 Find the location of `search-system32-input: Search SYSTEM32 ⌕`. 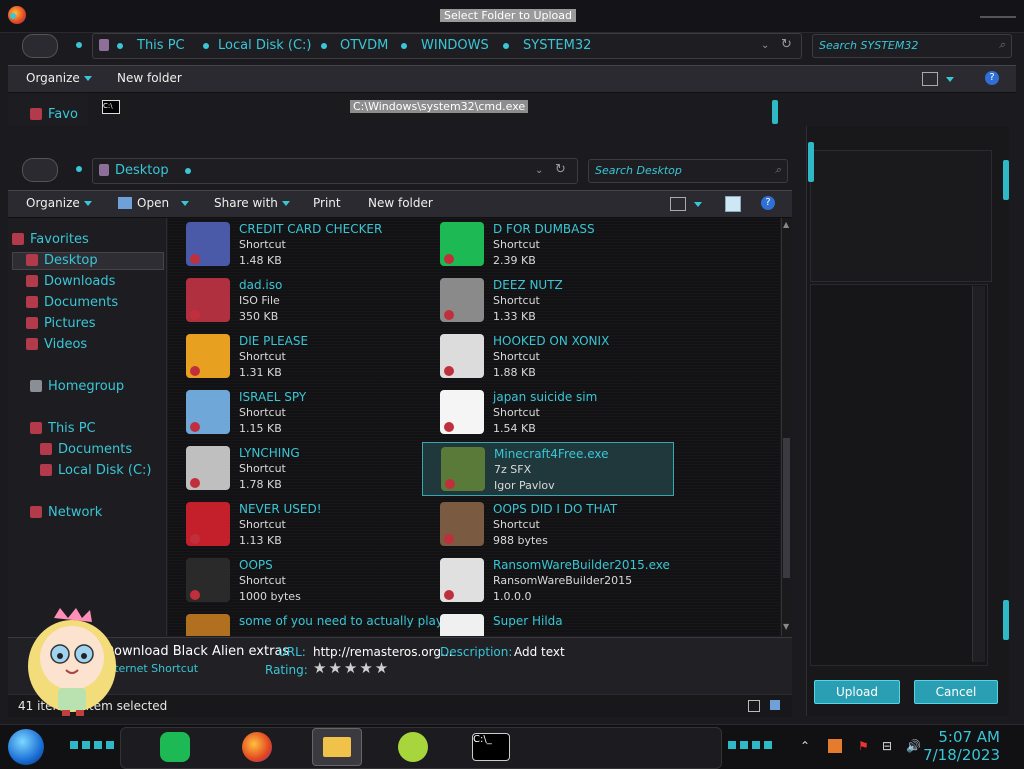

search-system32-input: Search SYSTEM32 ⌕ is located at coordinates (912, 46).